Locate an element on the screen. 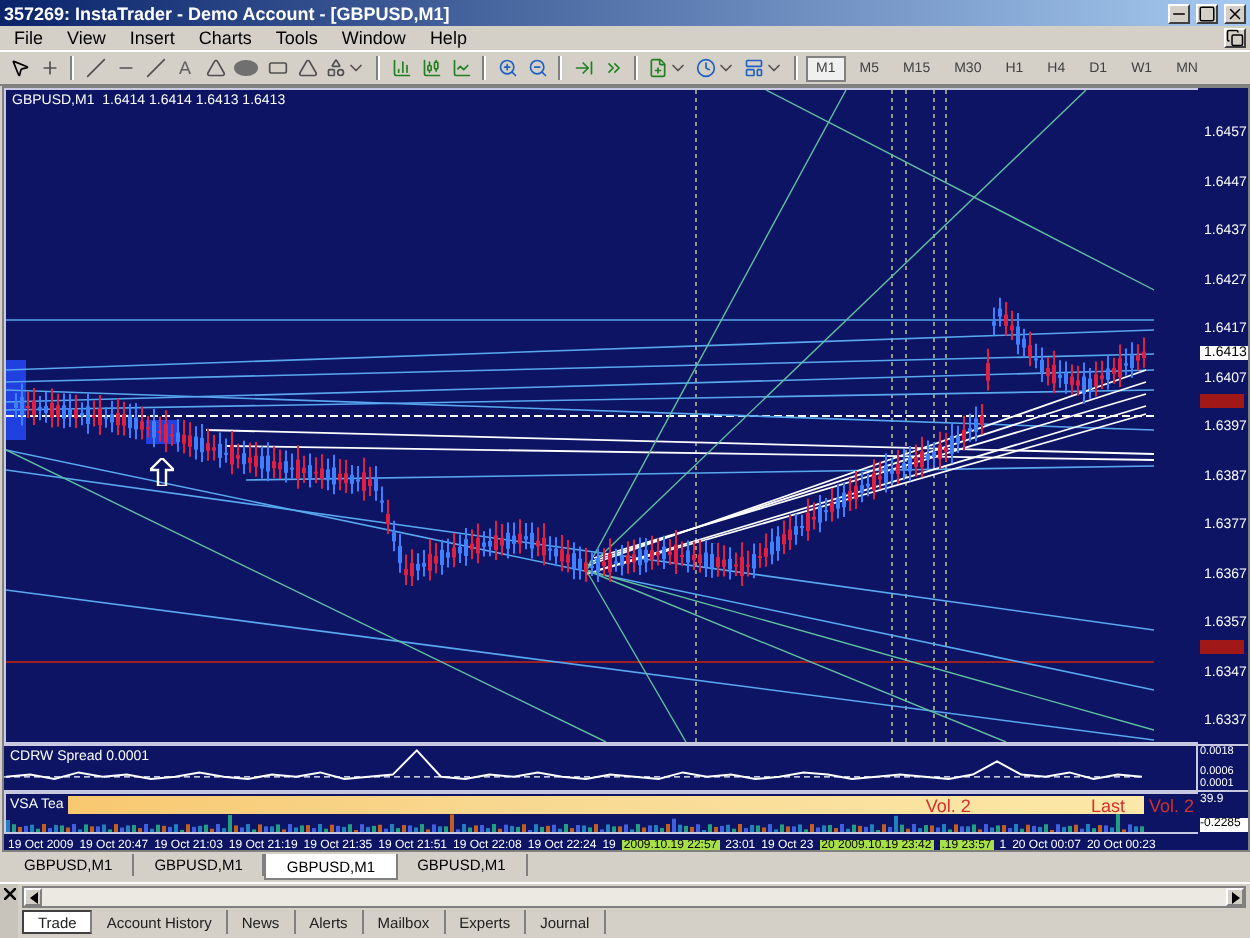 This screenshot has height=938, width=1250. menu-item: File is located at coordinates (29, 38).